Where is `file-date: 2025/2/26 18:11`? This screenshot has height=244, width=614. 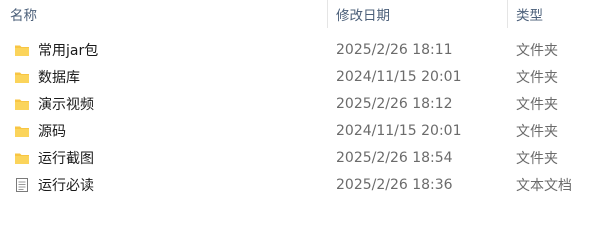
file-date: 2025/2/26 18:11 is located at coordinates (394, 49).